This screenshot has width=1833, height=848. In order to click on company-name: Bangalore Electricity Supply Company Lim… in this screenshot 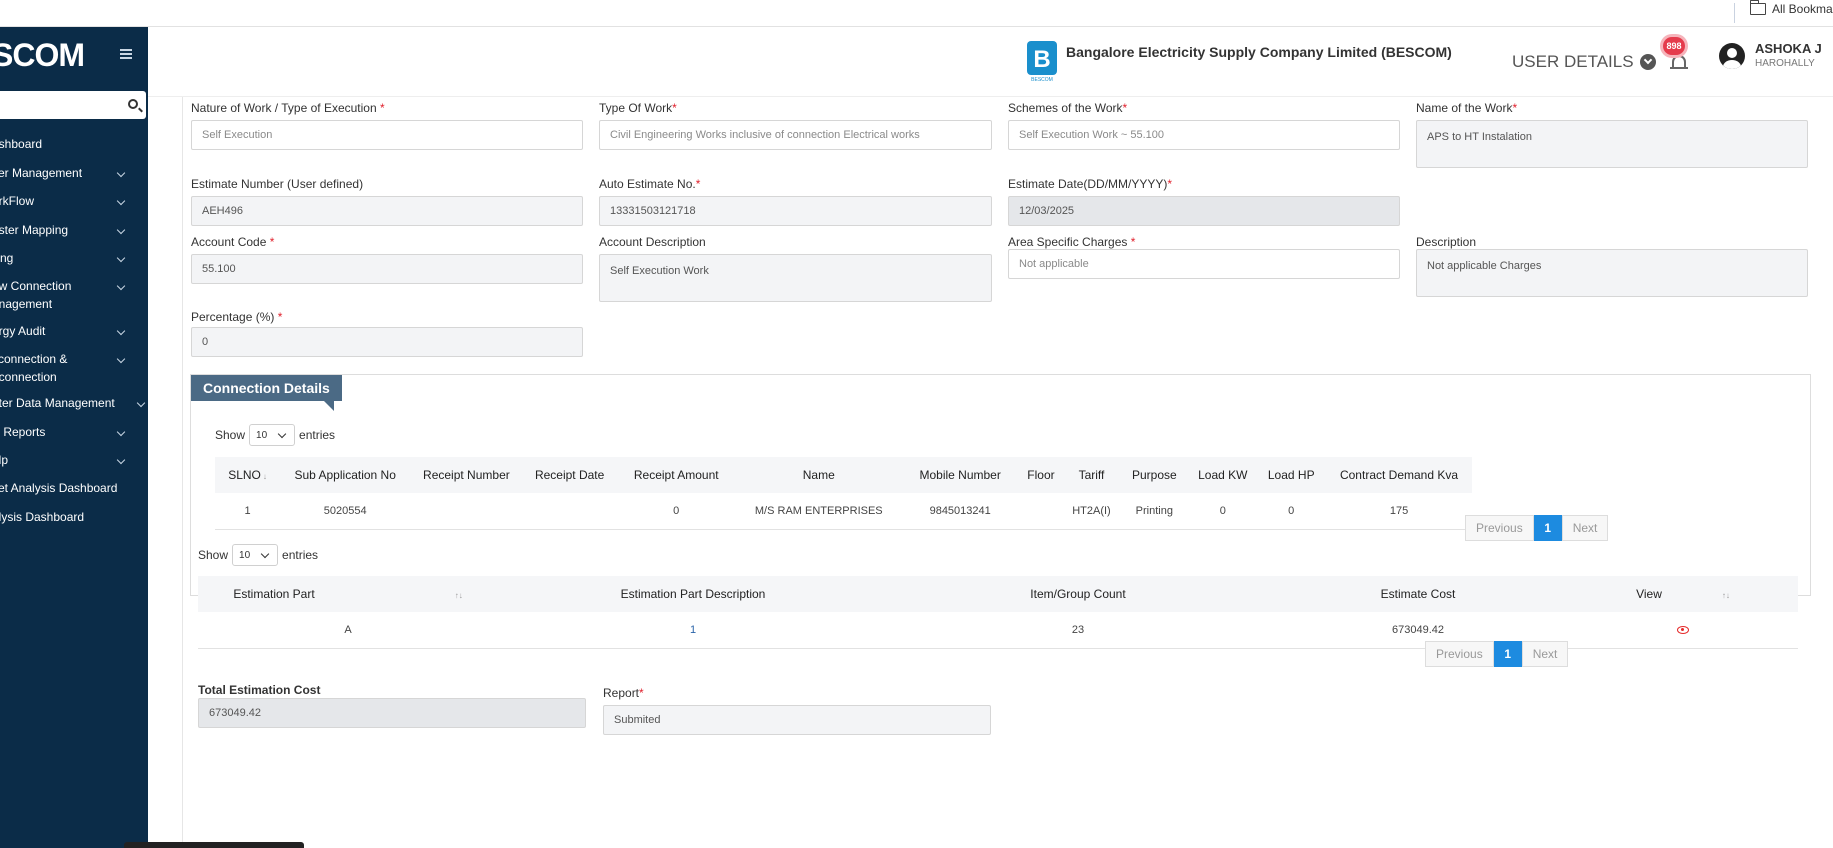, I will do `click(1259, 52)`.